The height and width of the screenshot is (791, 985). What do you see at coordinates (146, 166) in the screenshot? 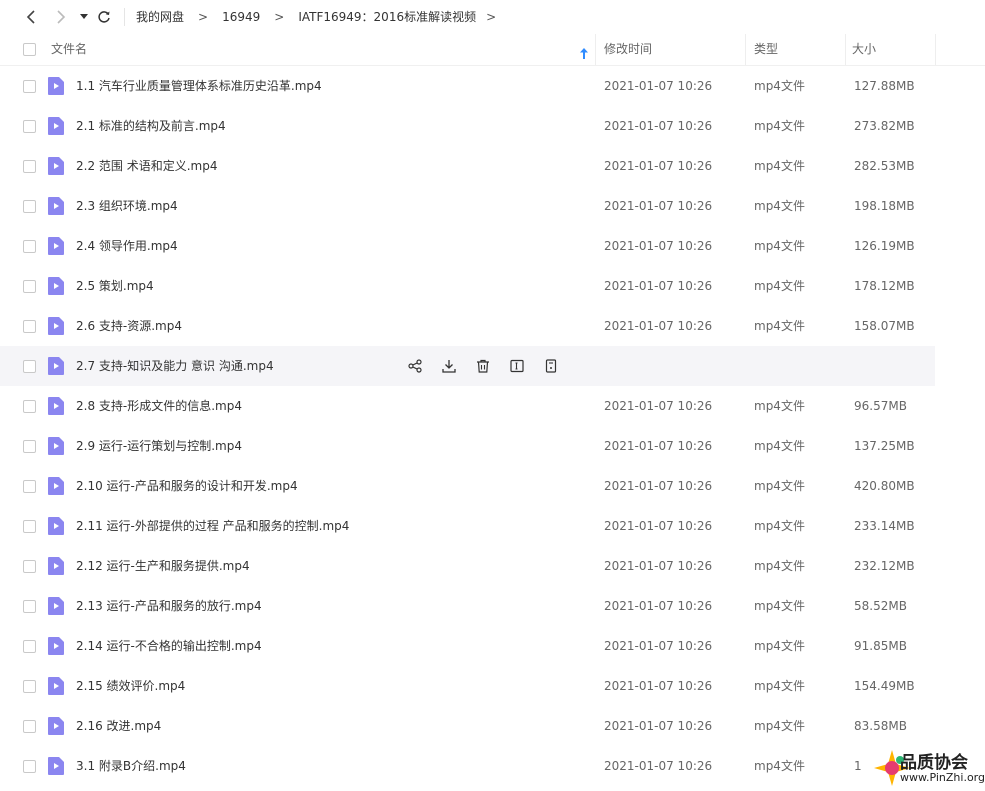
I see `file-name: 2.2 范围 术语和定义.mp4` at bounding box center [146, 166].